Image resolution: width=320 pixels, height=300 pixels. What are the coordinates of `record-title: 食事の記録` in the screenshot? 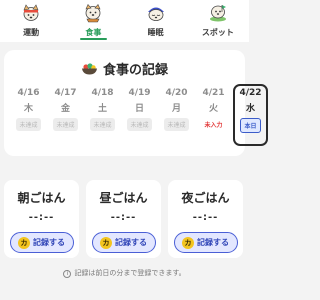 It's located at (124, 68).